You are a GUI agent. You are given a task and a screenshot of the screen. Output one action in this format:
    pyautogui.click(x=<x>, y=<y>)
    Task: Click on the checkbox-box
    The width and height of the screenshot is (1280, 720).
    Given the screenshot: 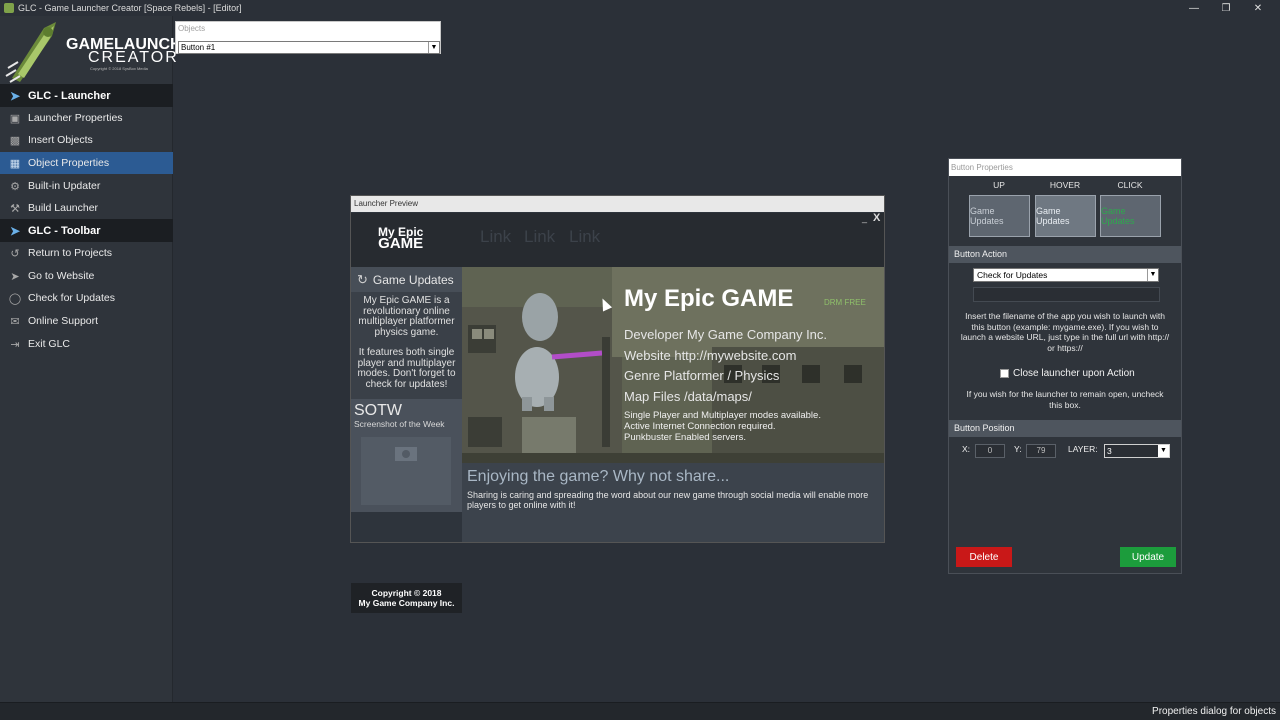 What is the action you would take?
    pyautogui.click(x=1004, y=373)
    